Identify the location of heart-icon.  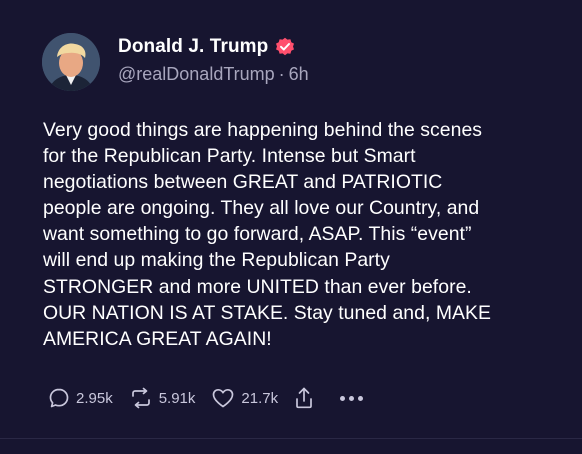
(223, 398).